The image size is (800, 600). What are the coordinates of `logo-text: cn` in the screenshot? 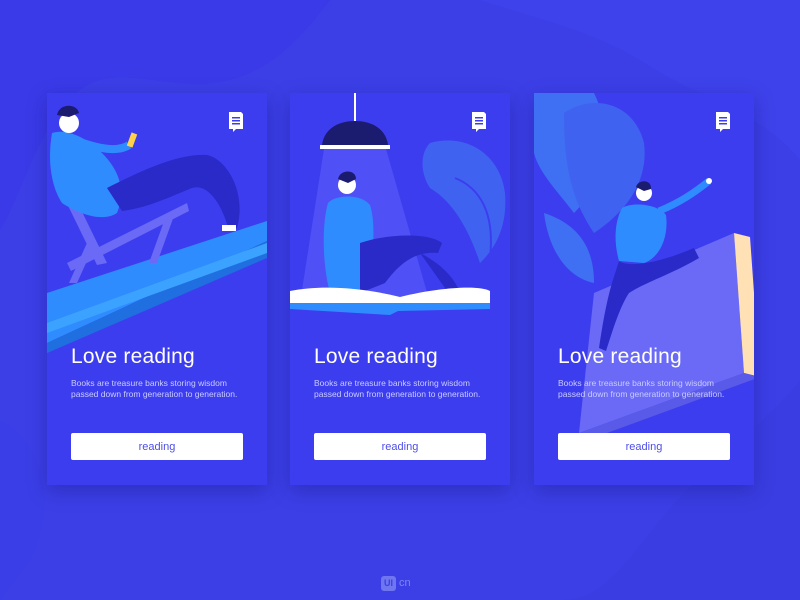 It's located at (405, 583).